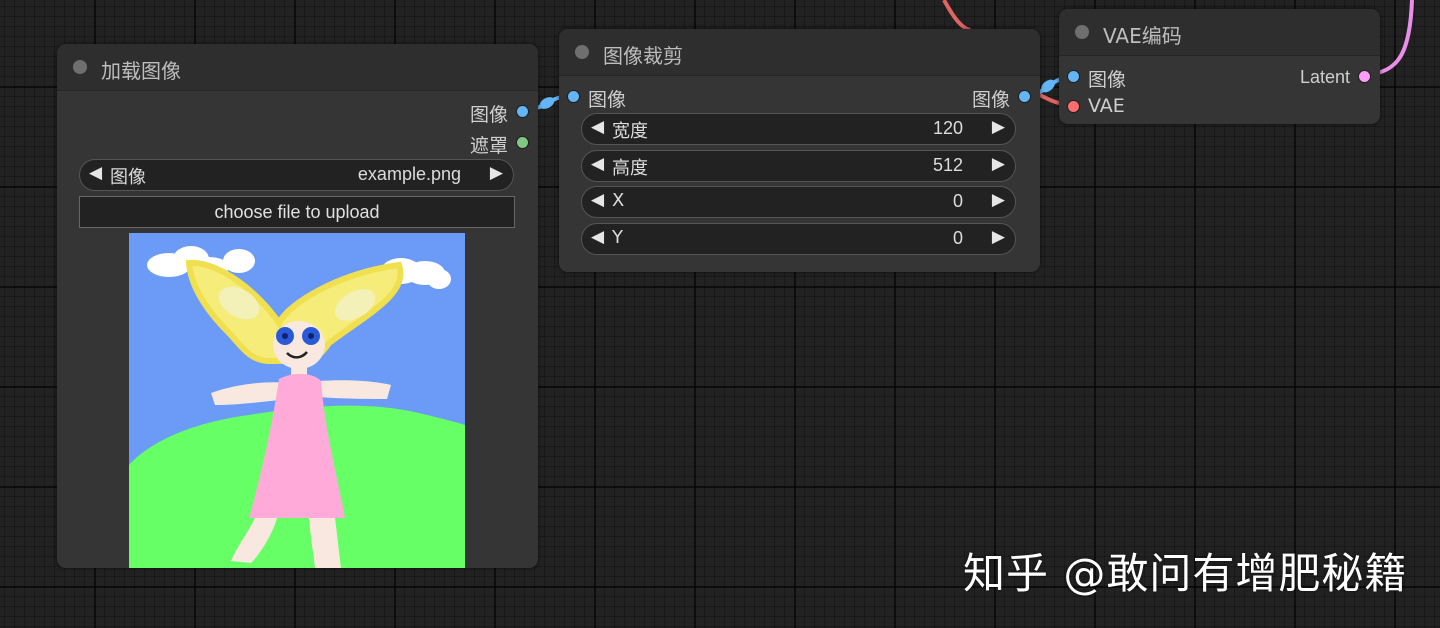  Describe the element at coordinates (128, 177) in the screenshot. I see `widget-label: 图像` at that location.